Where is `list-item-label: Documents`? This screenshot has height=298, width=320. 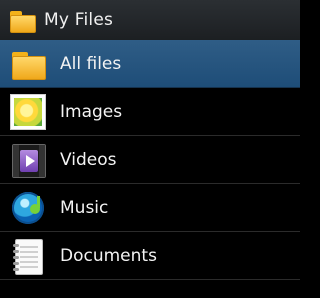 list-item-label: Documents is located at coordinates (108, 255).